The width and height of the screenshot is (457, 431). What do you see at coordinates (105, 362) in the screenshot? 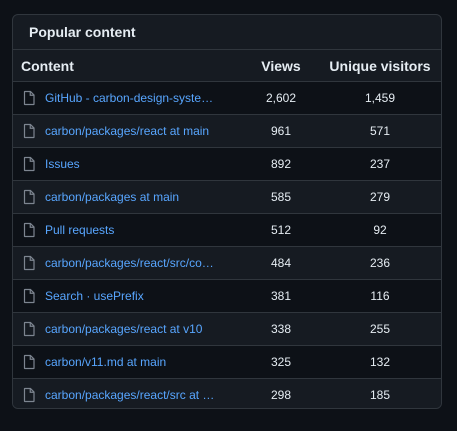
I see `content-link: carbon/v11.md at main` at bounding box center [105, 362].